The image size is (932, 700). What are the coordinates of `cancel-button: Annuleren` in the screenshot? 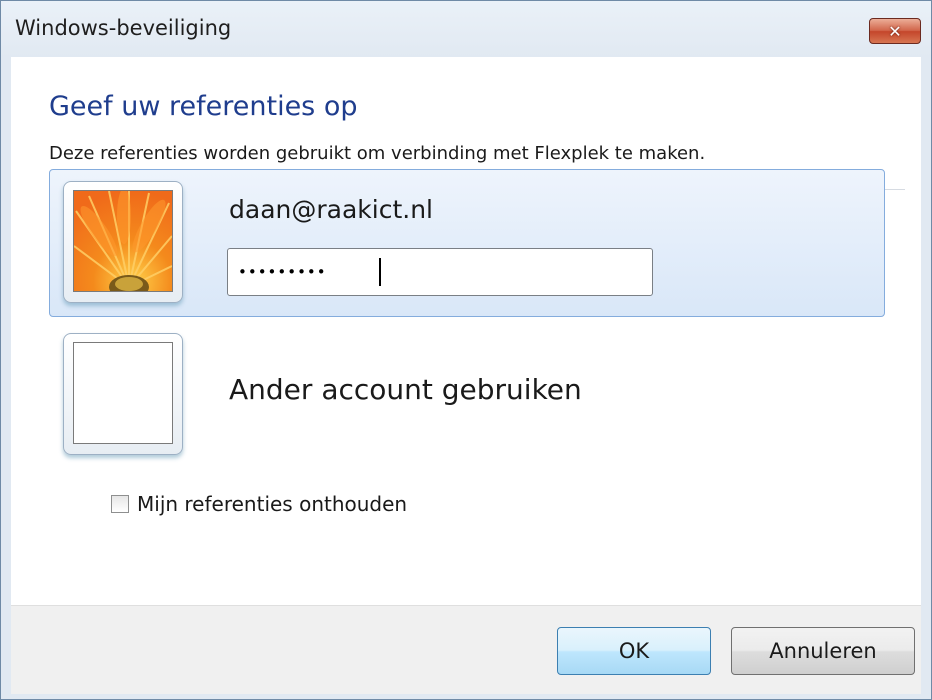 It's located at (823, 651).